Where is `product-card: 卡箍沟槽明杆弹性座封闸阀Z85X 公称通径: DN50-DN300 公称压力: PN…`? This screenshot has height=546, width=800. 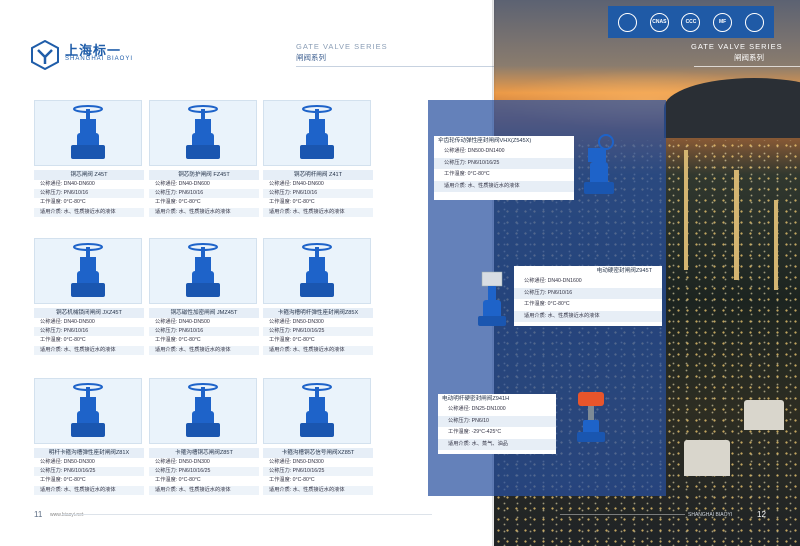
product-card: 卡箍沟槽明杆弹性座封闸阀Z85X 公称通径: DN50-DN300 公称压力: PN… is located at coordinates (318, 296).